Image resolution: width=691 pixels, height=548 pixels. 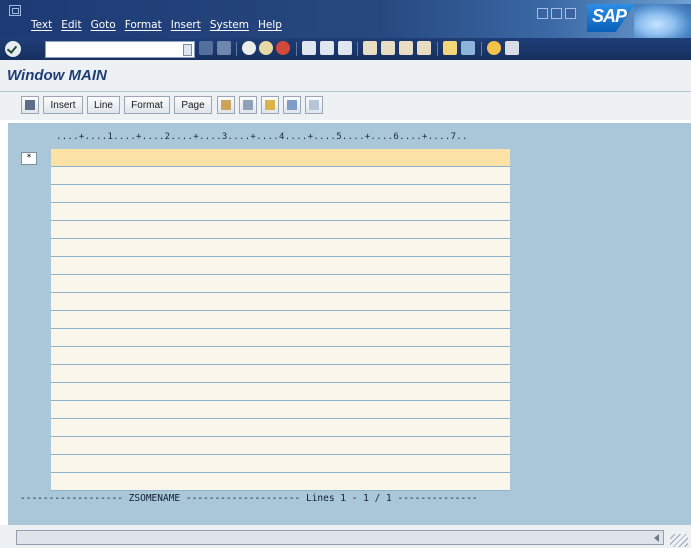 What do you see at coordinates (29, 158) in the screenshot?
I see `line-marker: *` at bounding box center [29, 158].